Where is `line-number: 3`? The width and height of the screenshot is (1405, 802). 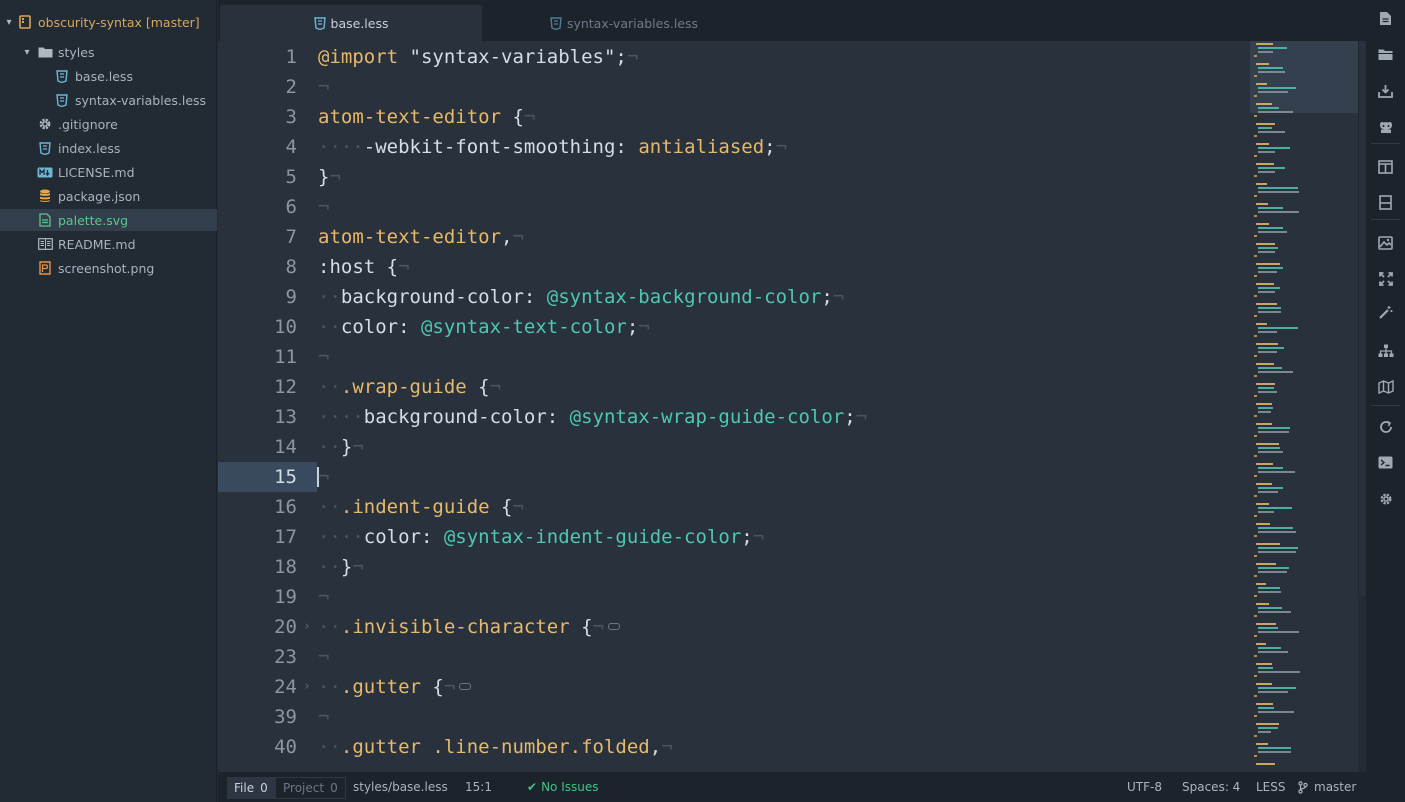 line-number: 3 is located at coordinates (257, 117).